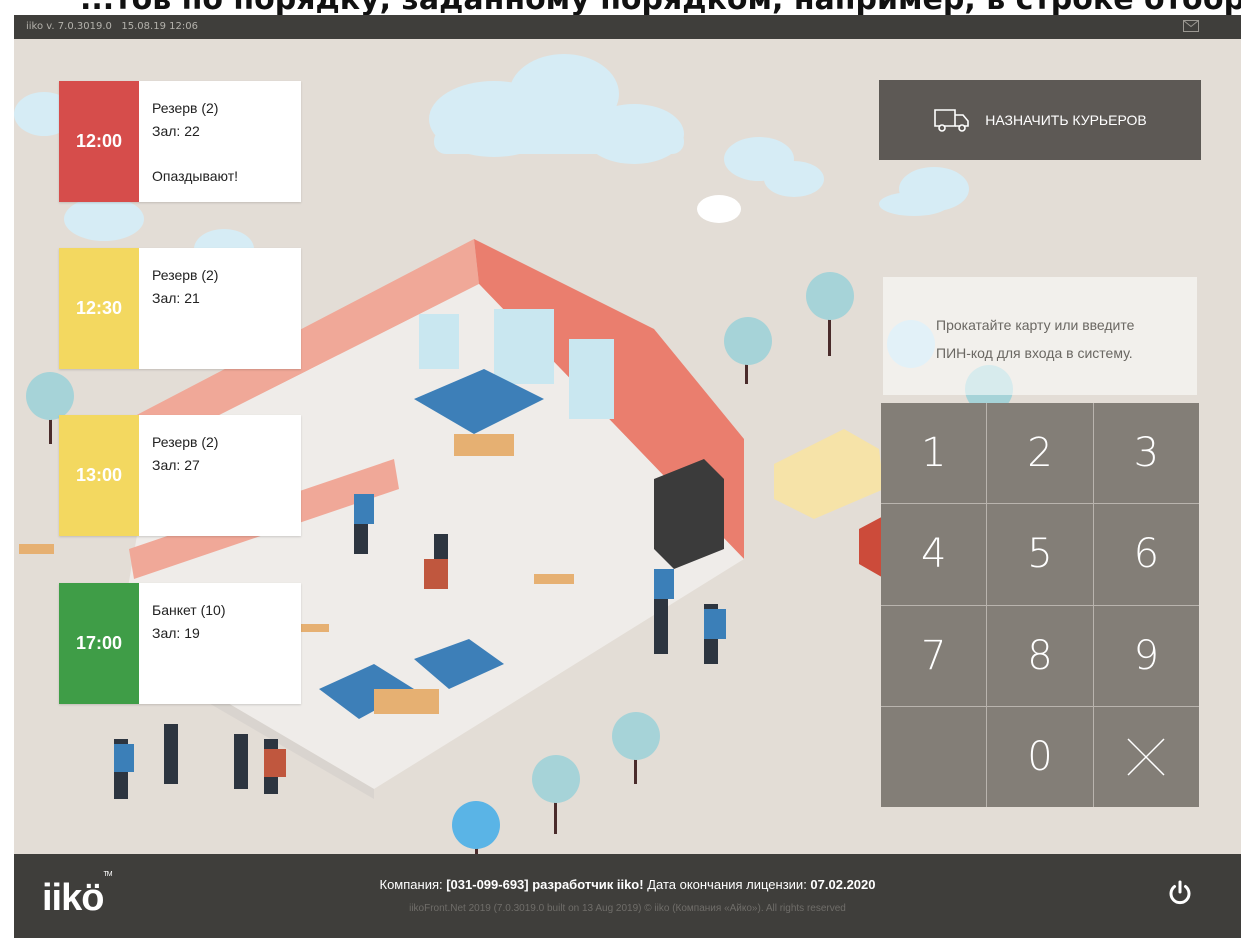 This screenshot has height=938, width=1241. I want to click on clear-key, so click(1146, 756).